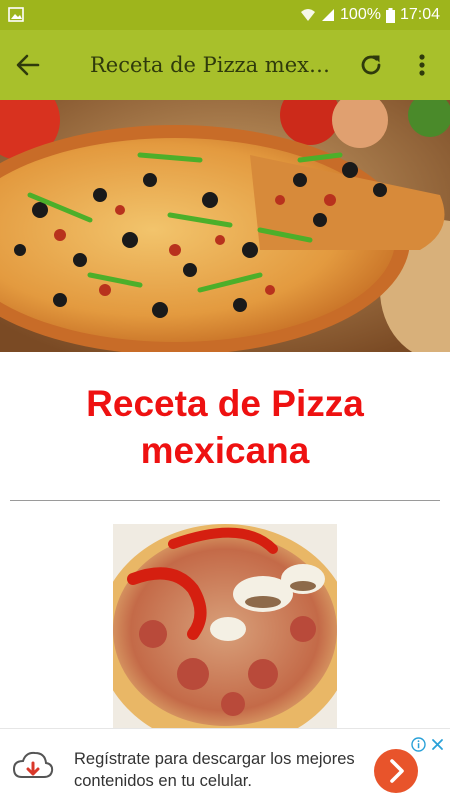  I want to click on battery-icon, so click(390, 15).